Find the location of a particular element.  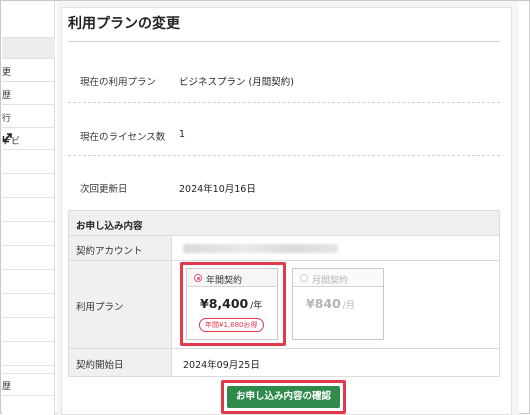

confirm-order-button: お申し込み内容の確認 is located at coordinates (283, 397).